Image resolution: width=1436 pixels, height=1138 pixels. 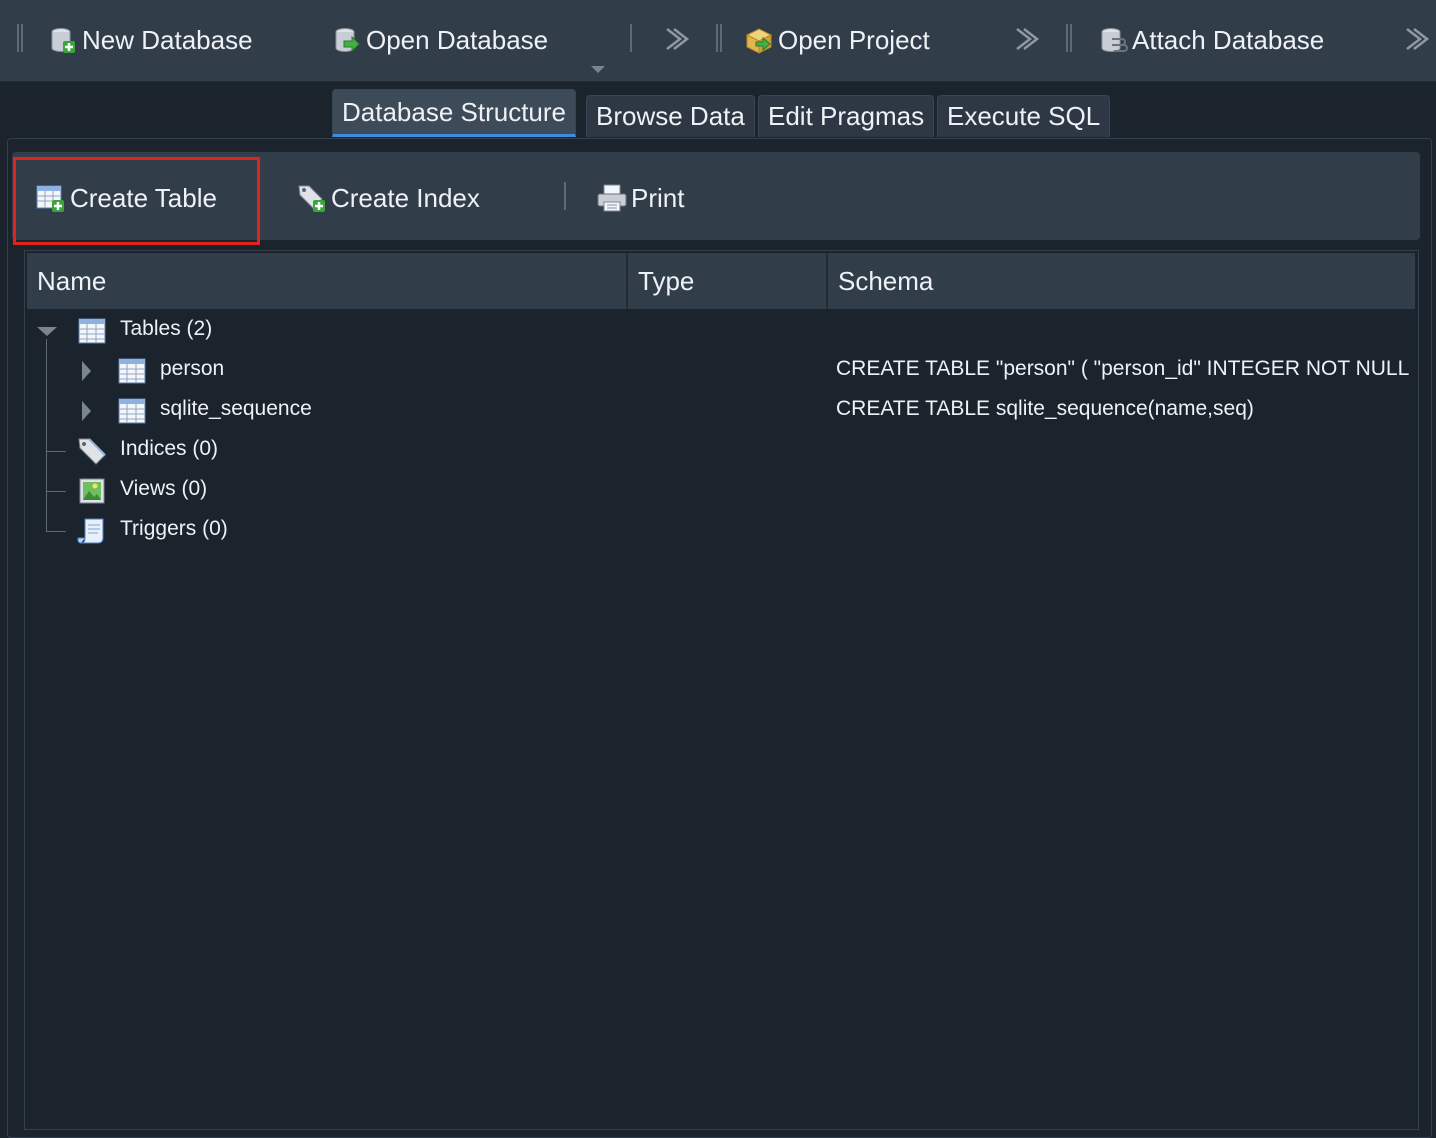 What do you see at coordinates (92, 451) in the screenshot?
I see `index-tag-icon` at bounding box center [92, 451].